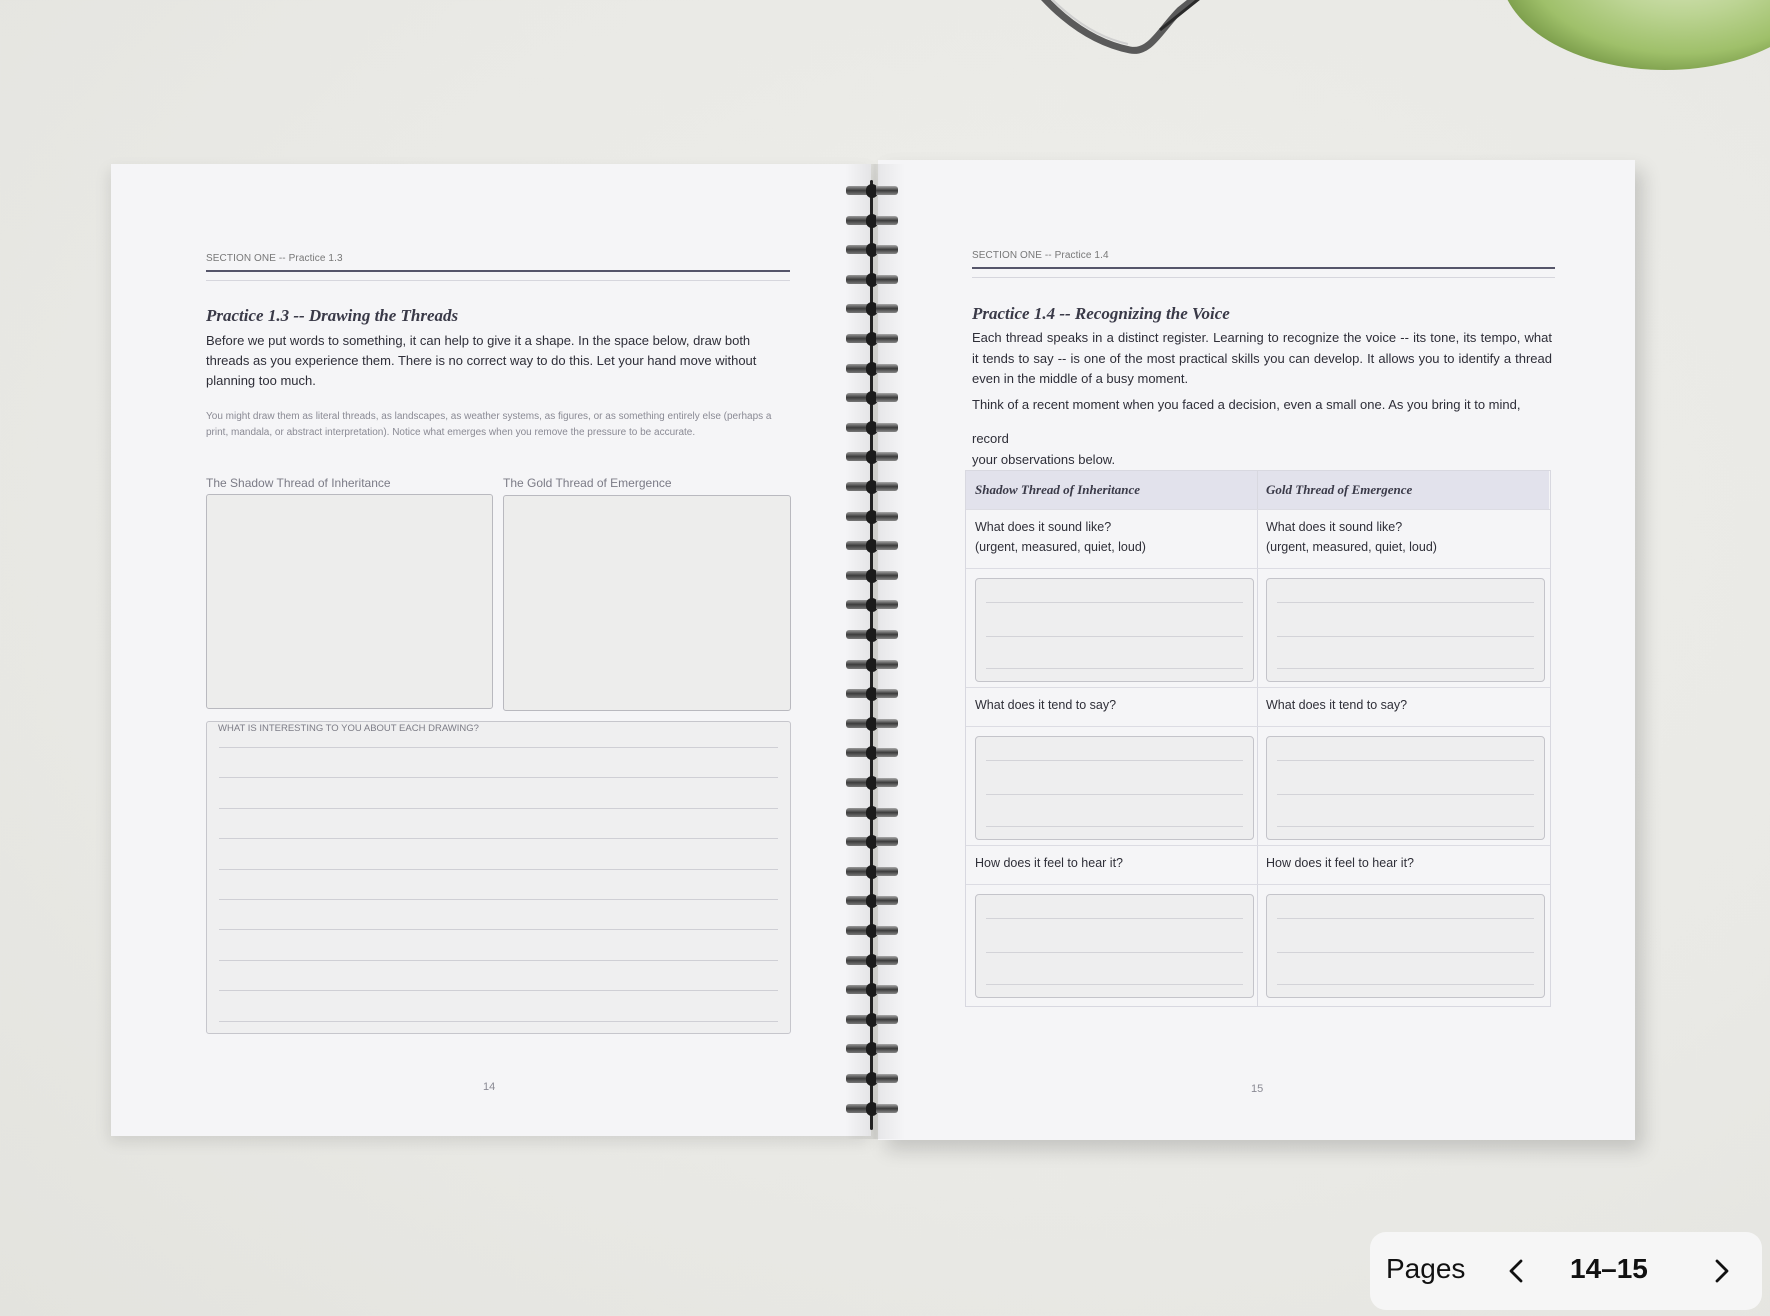 The height and width of the screenshot is (1316, 1770). What do you see at coordinates (1101, 313) in the screenshot?
I see `practice-title: Practice 1.4 -- Recognizing the Voice` at bounding box center [1101, 313].